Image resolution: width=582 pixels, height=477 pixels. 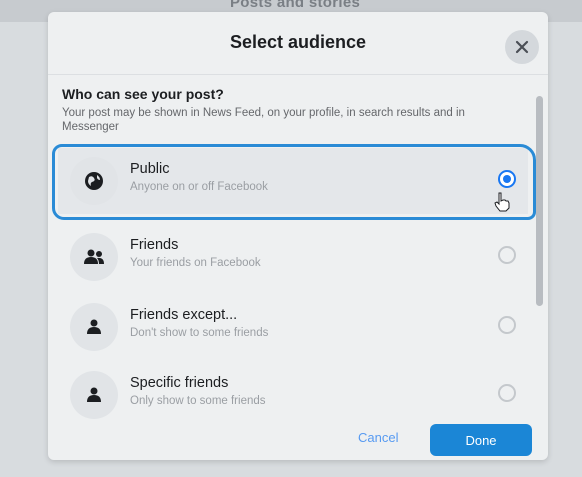 What do you see at coordinates (294, 182) in the screenshot?
I see `highlight-annotation` at bounding box center [294, 182].